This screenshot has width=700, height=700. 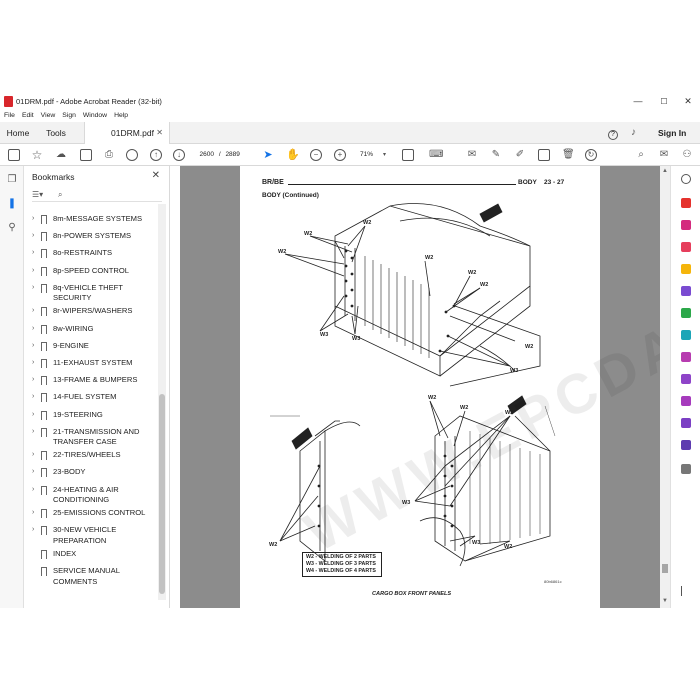 I want to click on bookmarks-panel-icon: ❚, so click(x=12, y=204).